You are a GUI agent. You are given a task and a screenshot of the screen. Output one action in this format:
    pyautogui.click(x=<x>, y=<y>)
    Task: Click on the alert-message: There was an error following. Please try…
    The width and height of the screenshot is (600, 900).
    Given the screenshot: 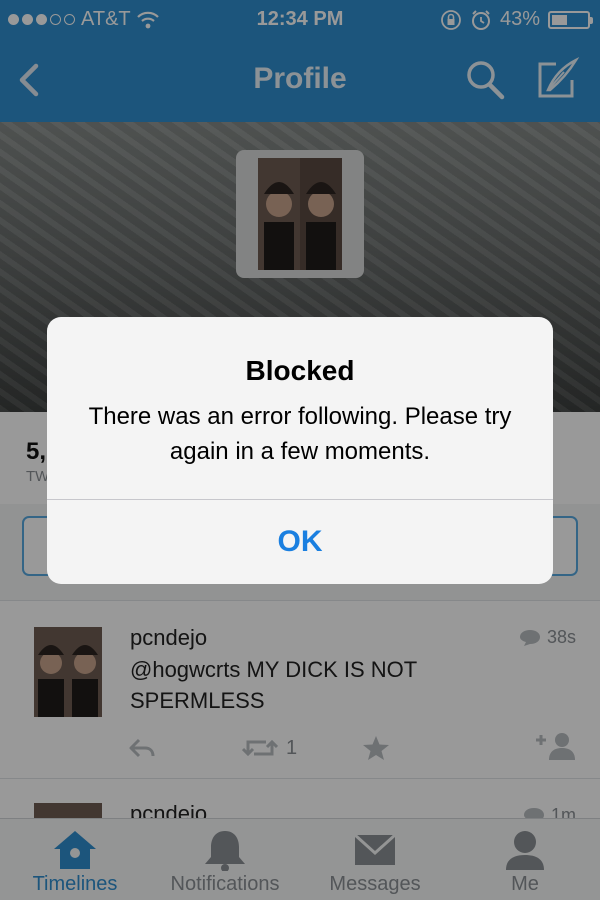 What is the action you would take?
    pyautogui.click(x=300, y=434)
    